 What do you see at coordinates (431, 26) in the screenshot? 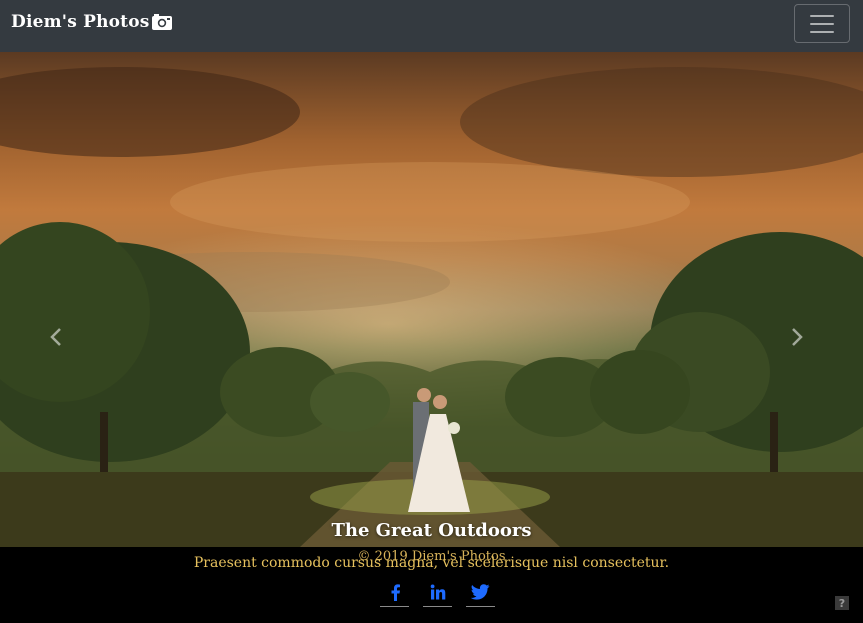
I see `navbar: Diem's Photos` at bounding box center [431, 26].